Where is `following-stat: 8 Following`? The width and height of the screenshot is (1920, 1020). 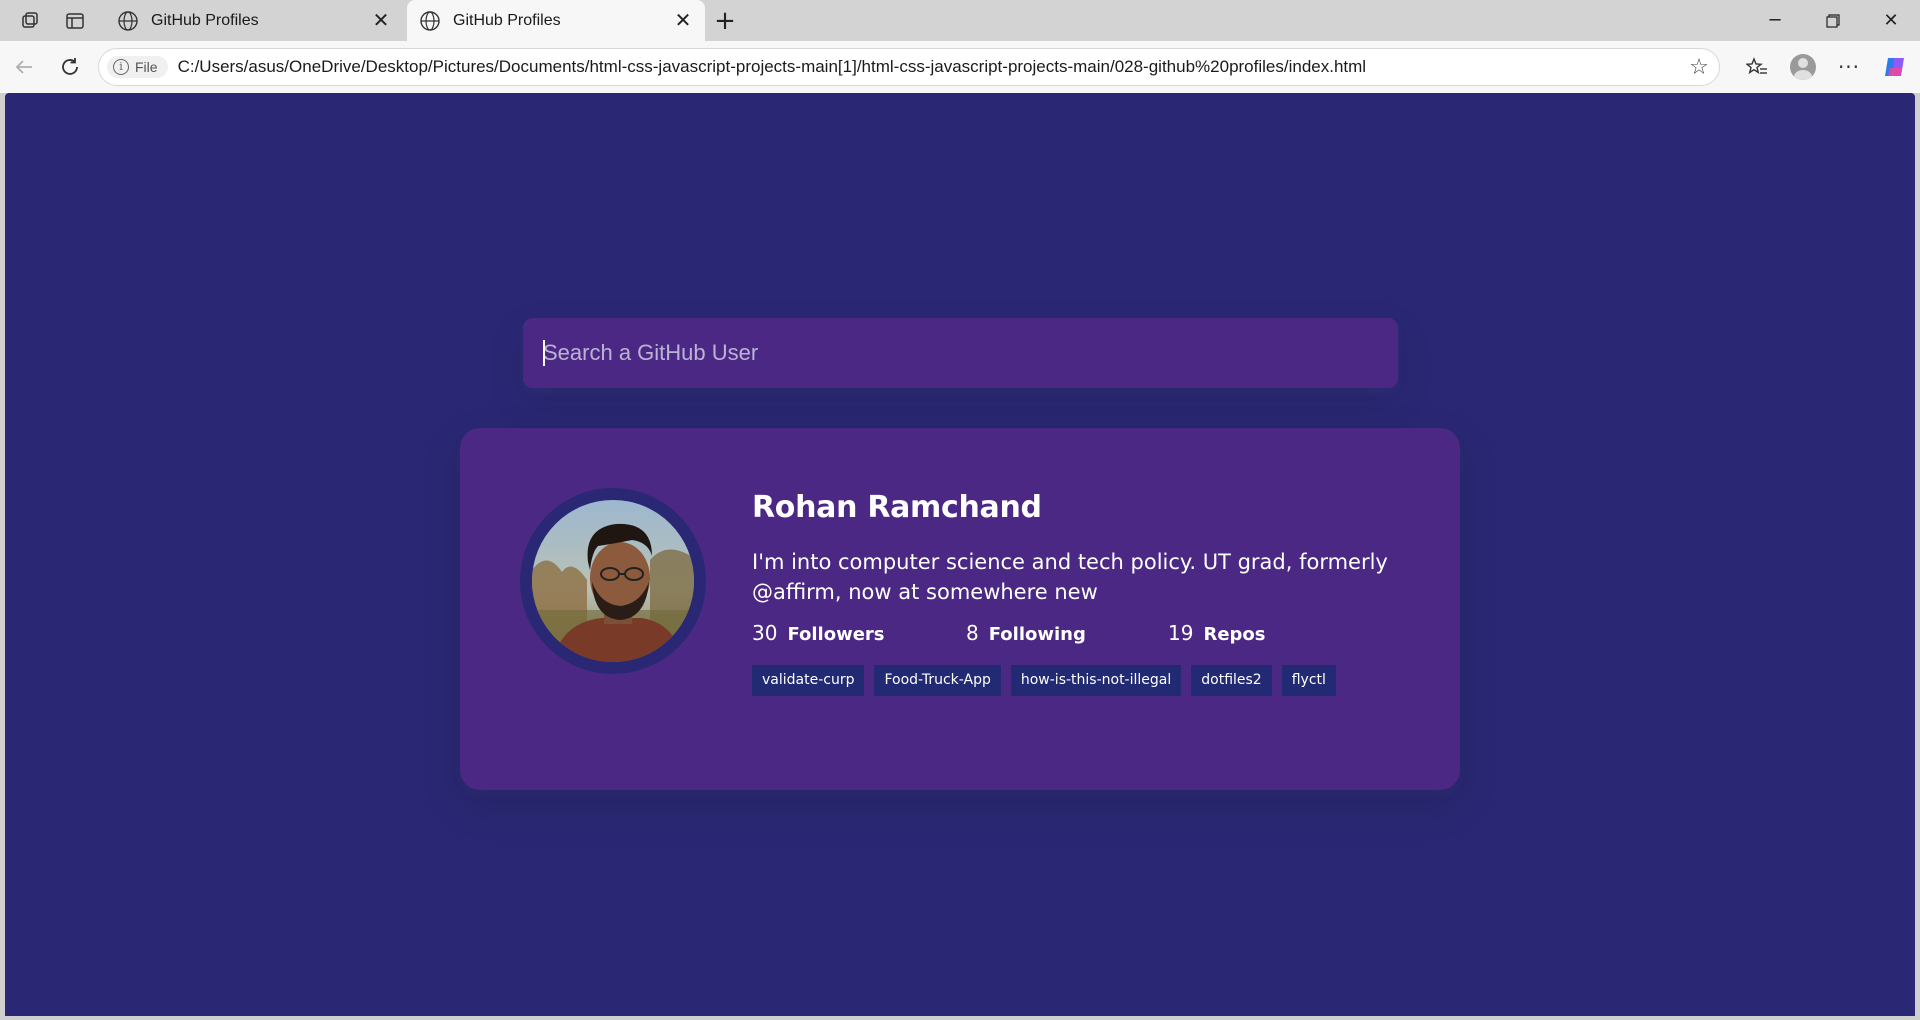 following-stat: 8 Following is located at coordinates (1067, 633).